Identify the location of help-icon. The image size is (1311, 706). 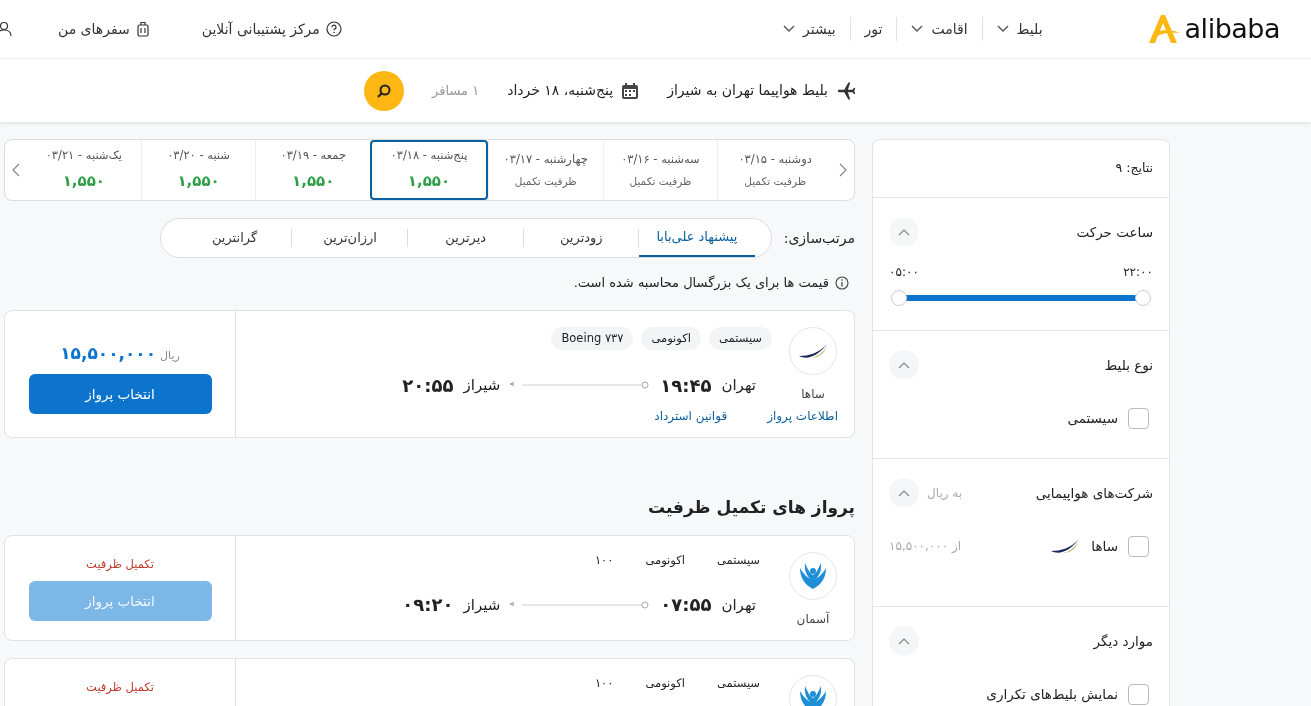
(333, 29).